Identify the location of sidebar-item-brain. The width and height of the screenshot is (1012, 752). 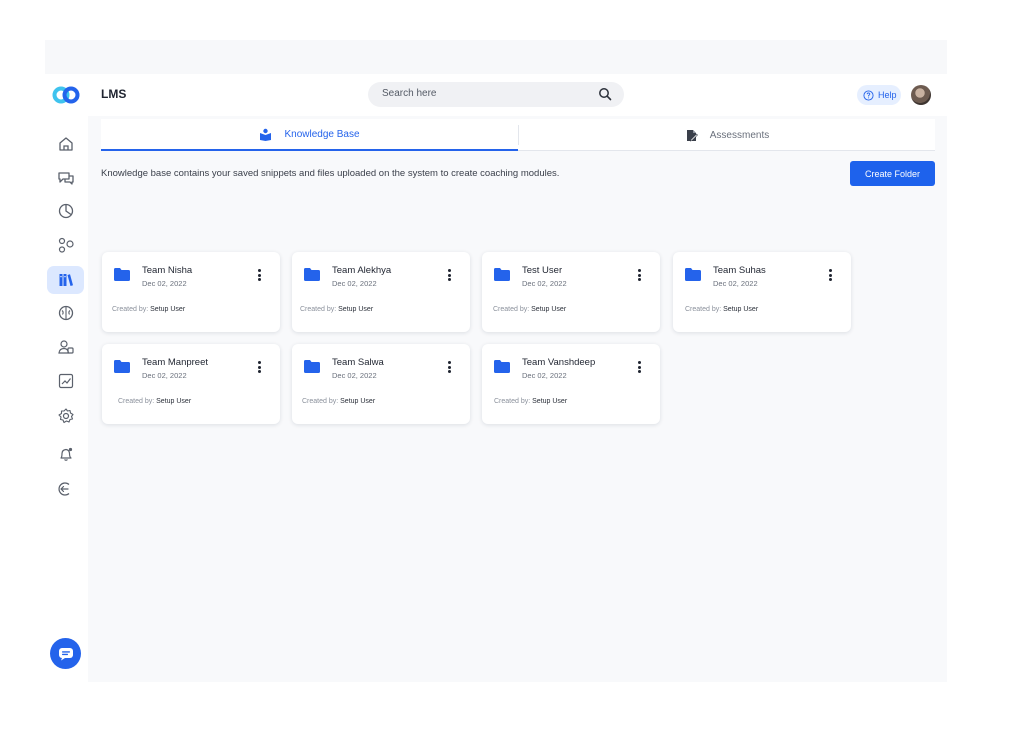
(65, 313).